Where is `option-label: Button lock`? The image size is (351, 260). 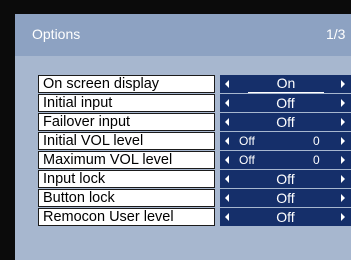 option-label: Button lock is located at coordinates (126, 198).